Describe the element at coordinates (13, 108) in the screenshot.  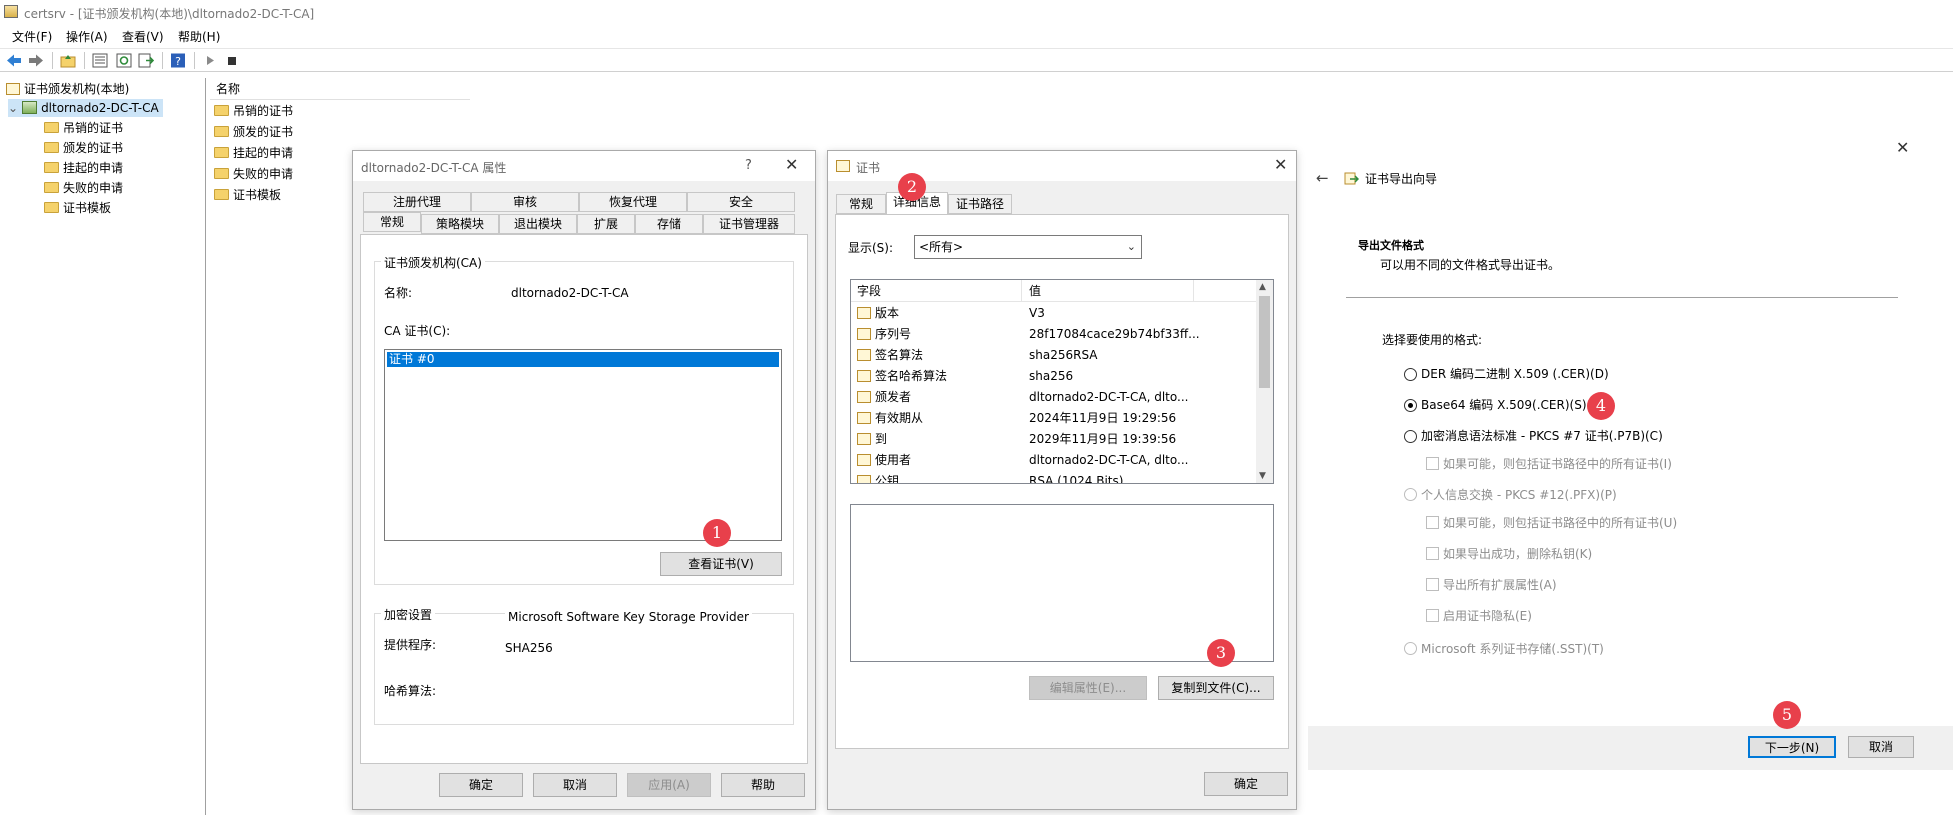
I see `chevron-down-icon: ⌄` at that location.